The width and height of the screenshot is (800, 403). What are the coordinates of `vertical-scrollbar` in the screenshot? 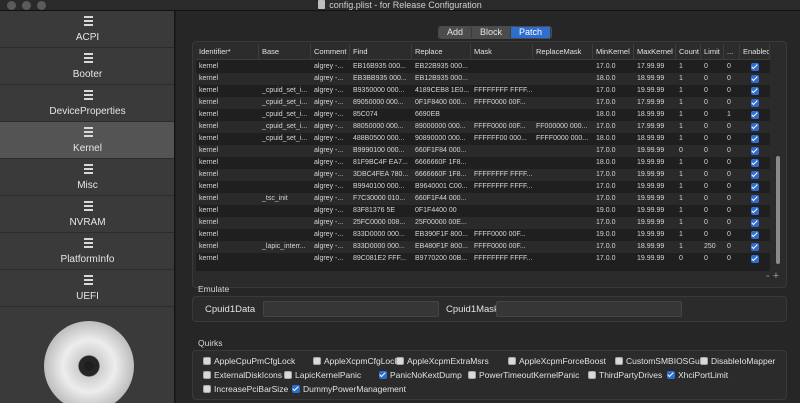 It's located at (778, 163).